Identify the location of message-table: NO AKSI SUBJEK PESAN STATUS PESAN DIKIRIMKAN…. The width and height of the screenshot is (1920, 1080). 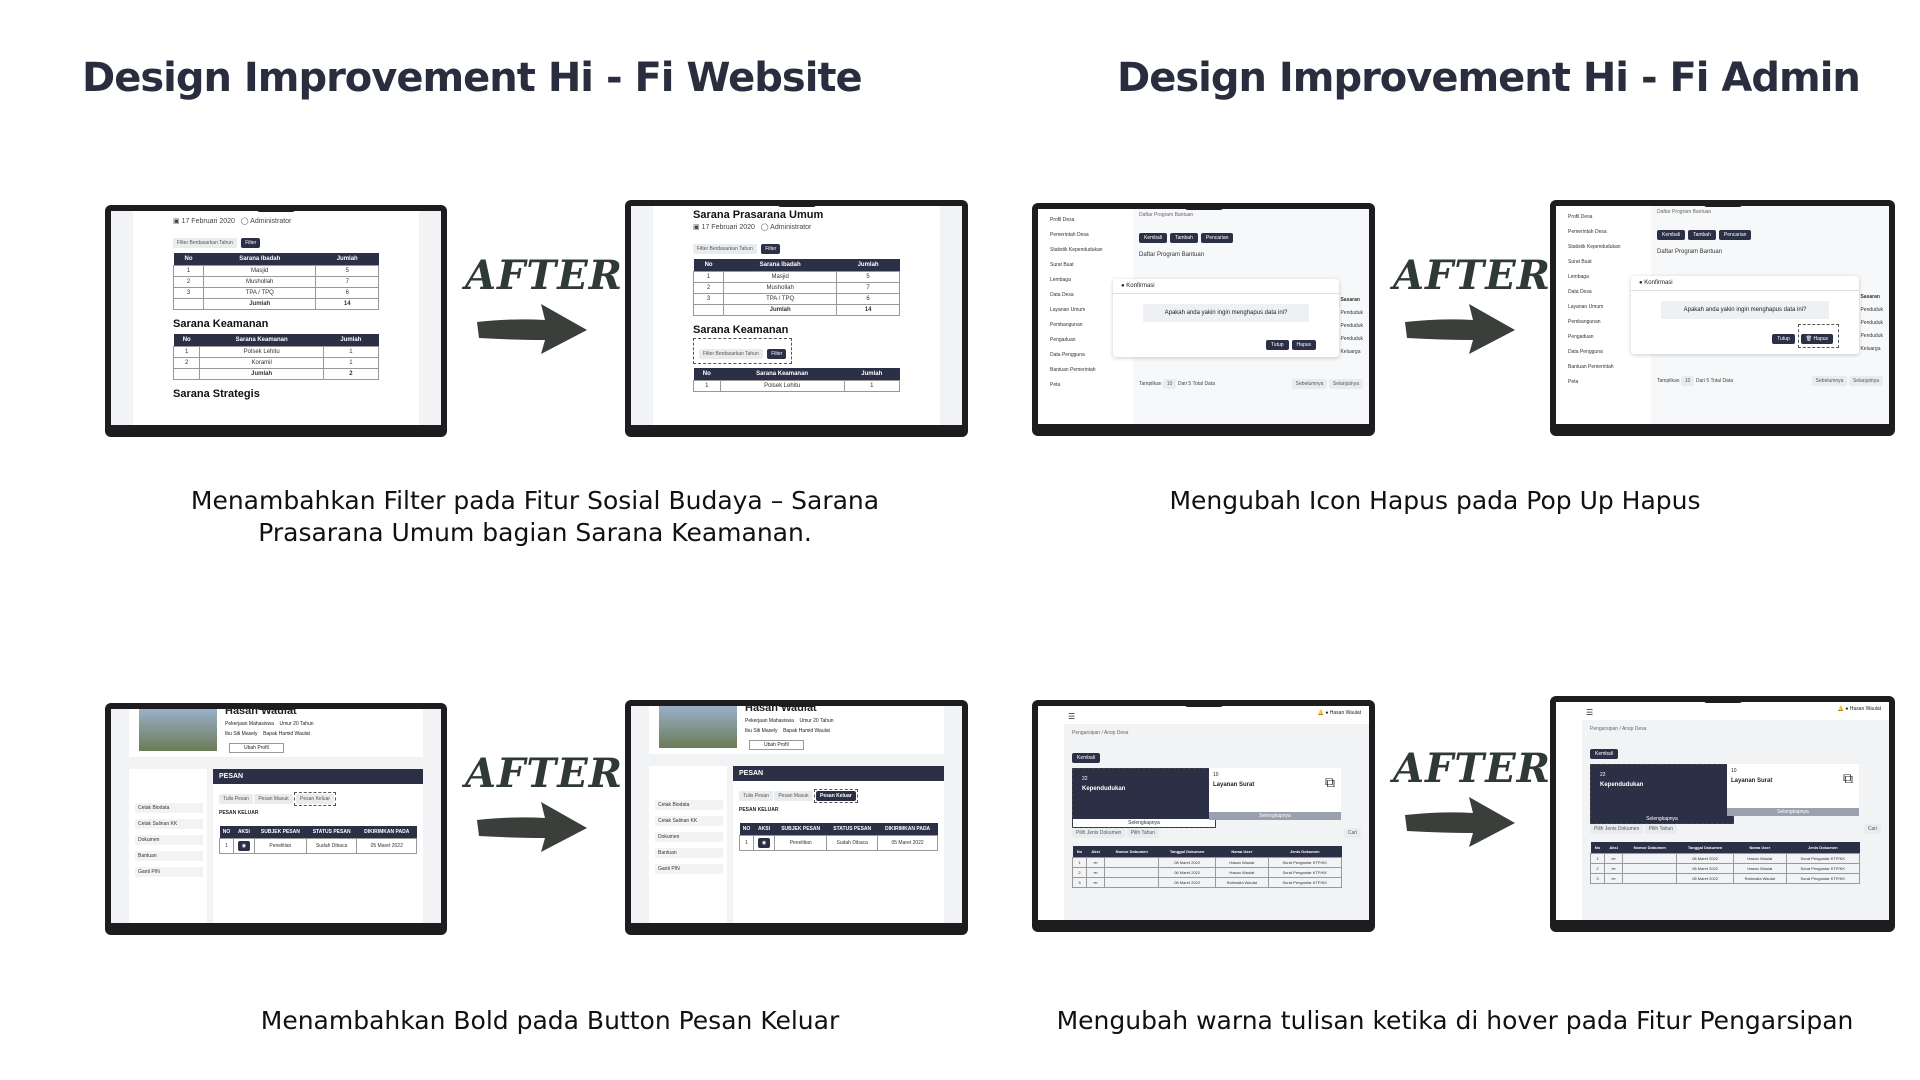
(838, 837).